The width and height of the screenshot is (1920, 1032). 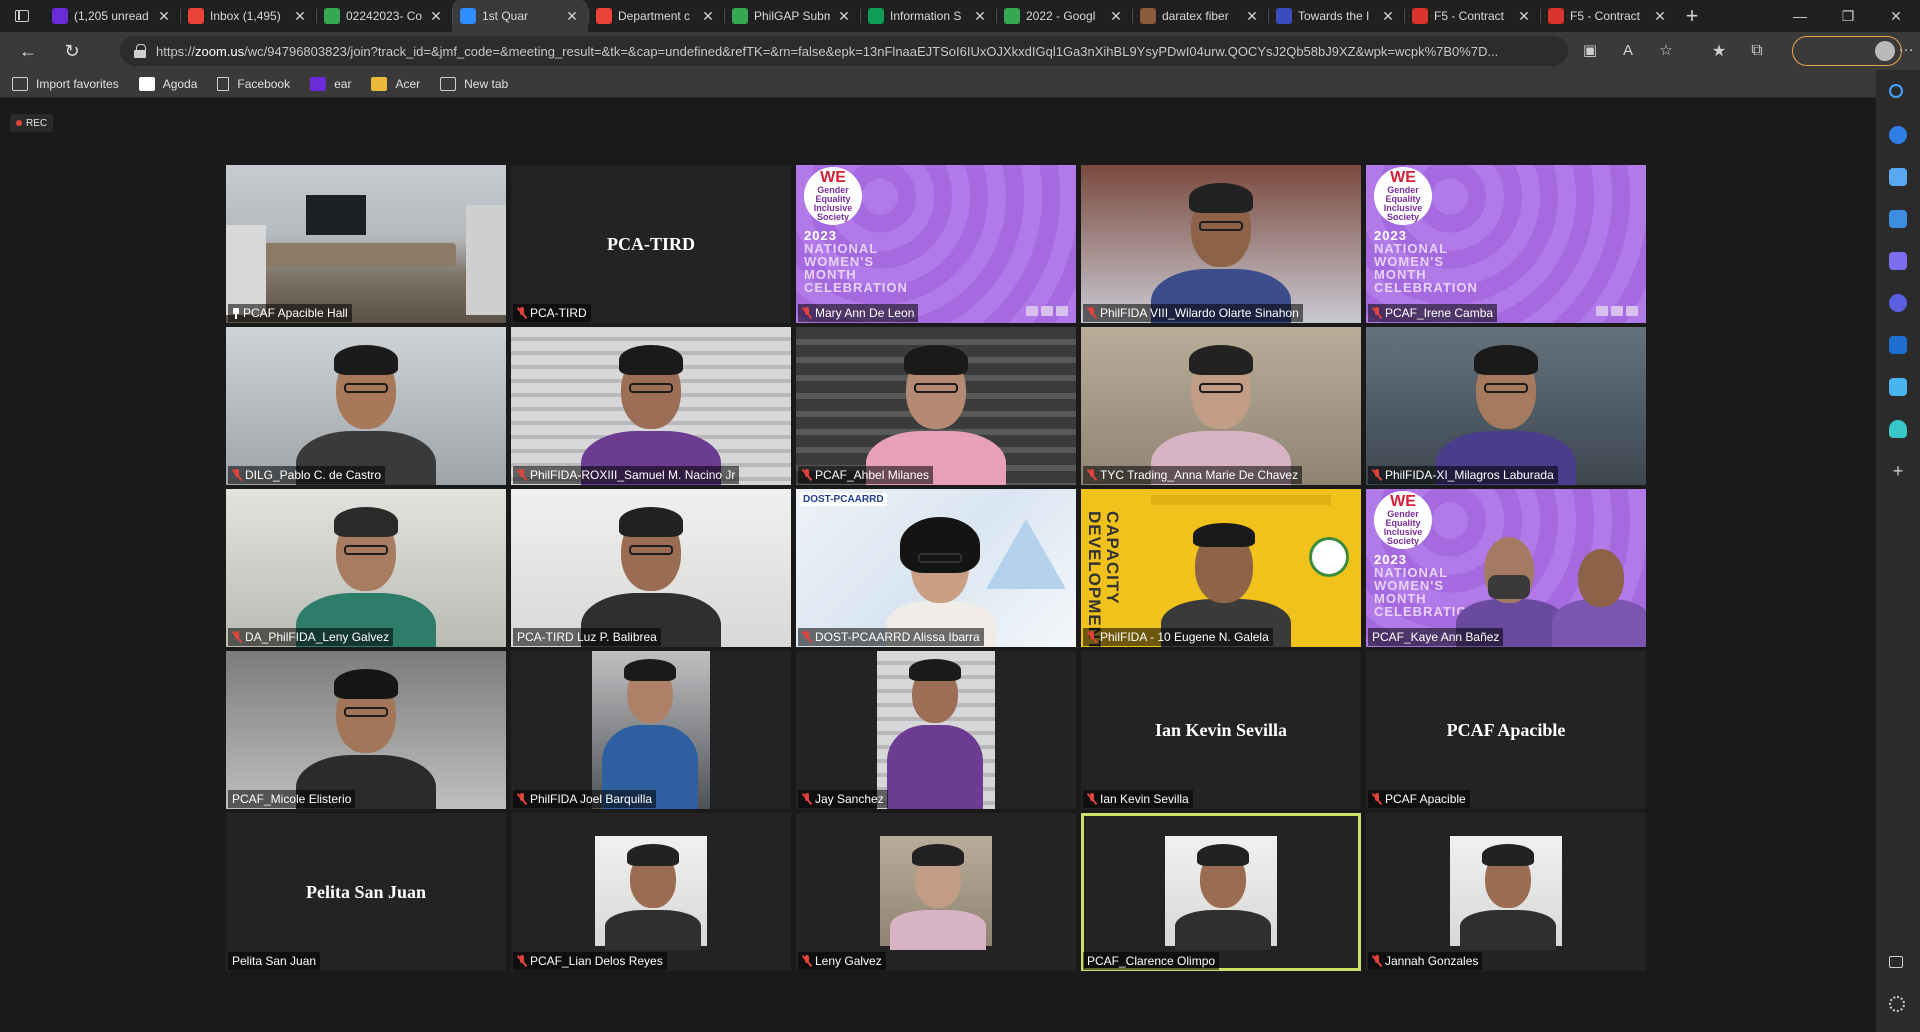 I want to click on participant-video, so click(x=366, y=406).